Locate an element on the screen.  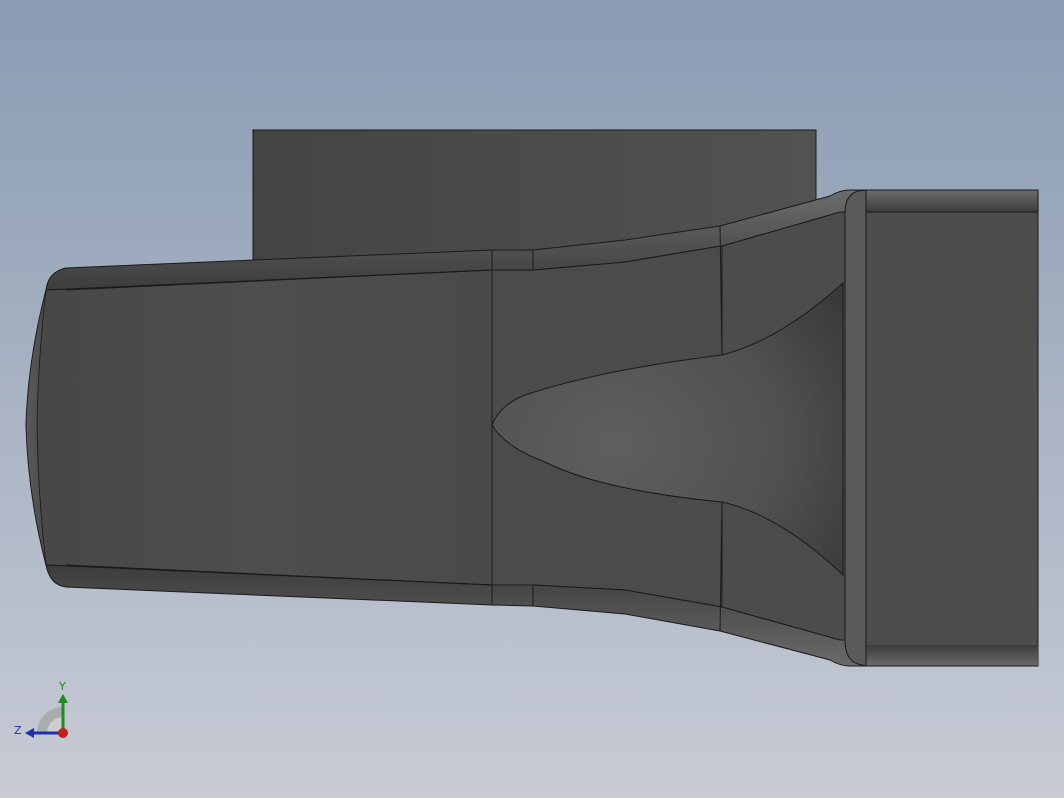
right-flange-top-fillet is located at coordinates (952, 201).